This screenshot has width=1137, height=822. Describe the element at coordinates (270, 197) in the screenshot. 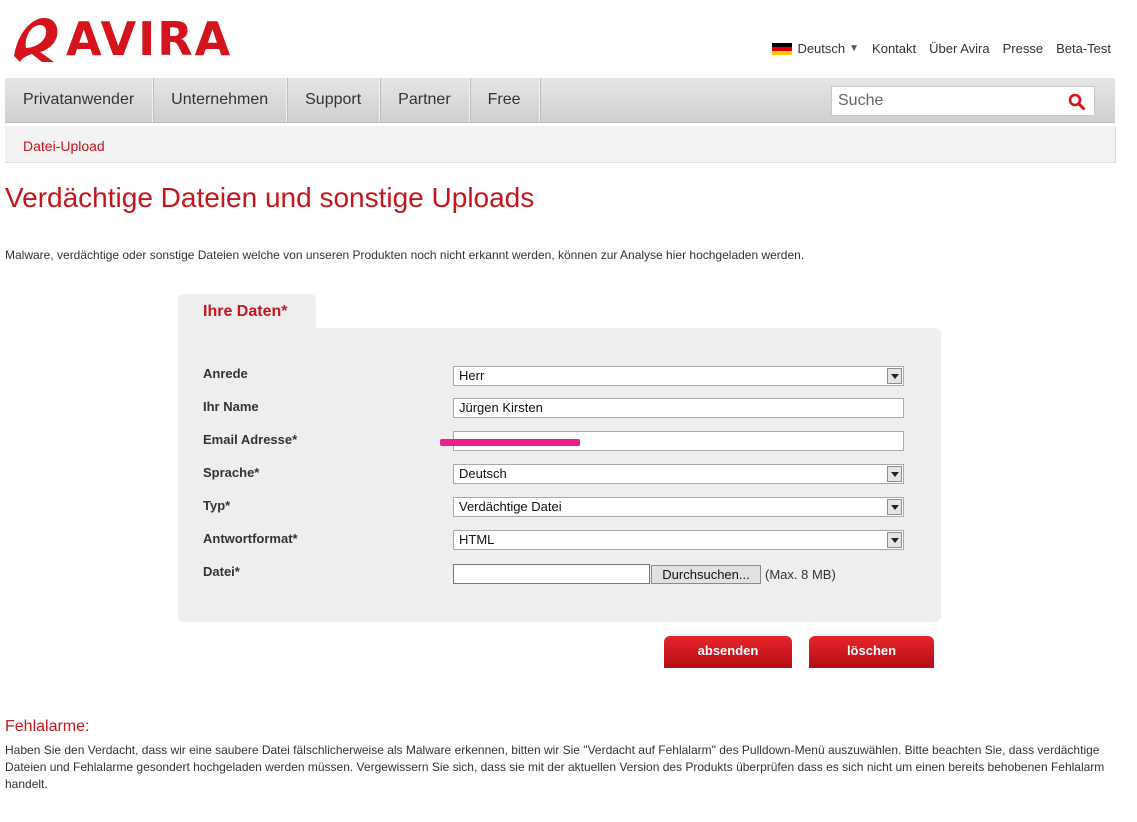

I see `page-title: Verdächtige Dateien und sonstige Uploads` at that location.